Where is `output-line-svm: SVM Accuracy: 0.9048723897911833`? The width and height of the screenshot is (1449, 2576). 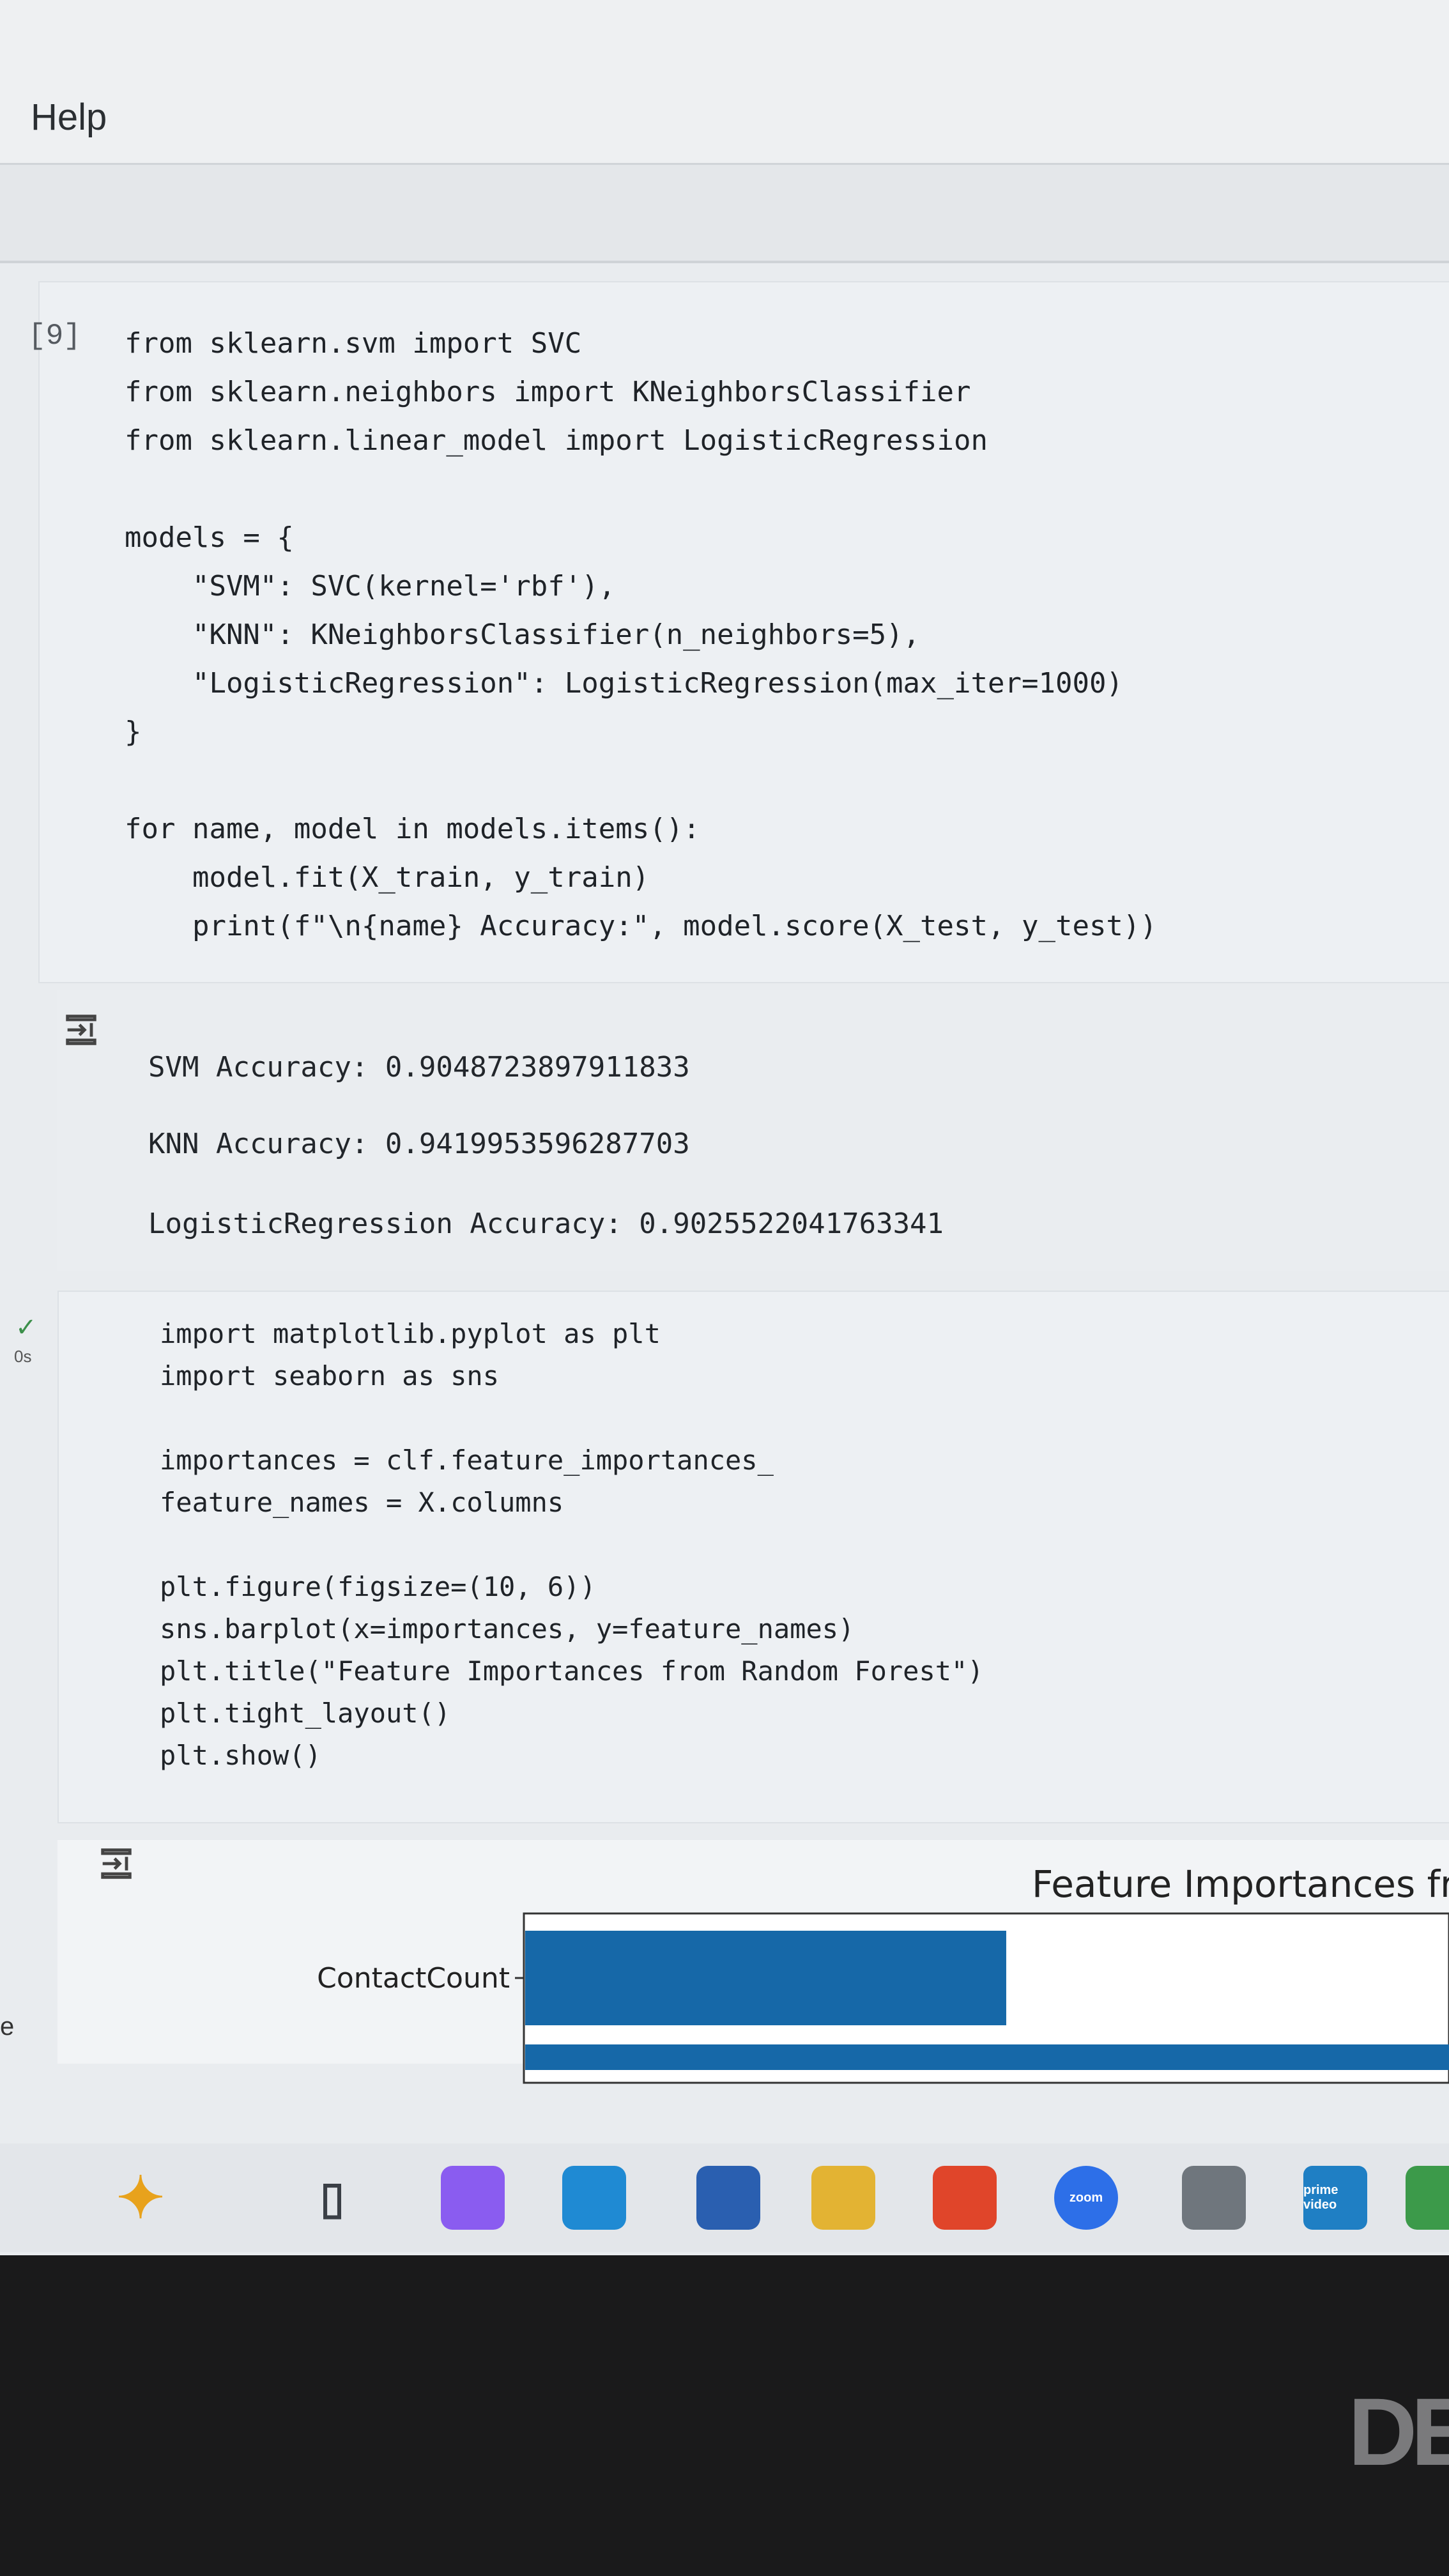
output-line-svm: SVM Accuracy: 0.9048723897911833 is located at coordinates (419, 1067).